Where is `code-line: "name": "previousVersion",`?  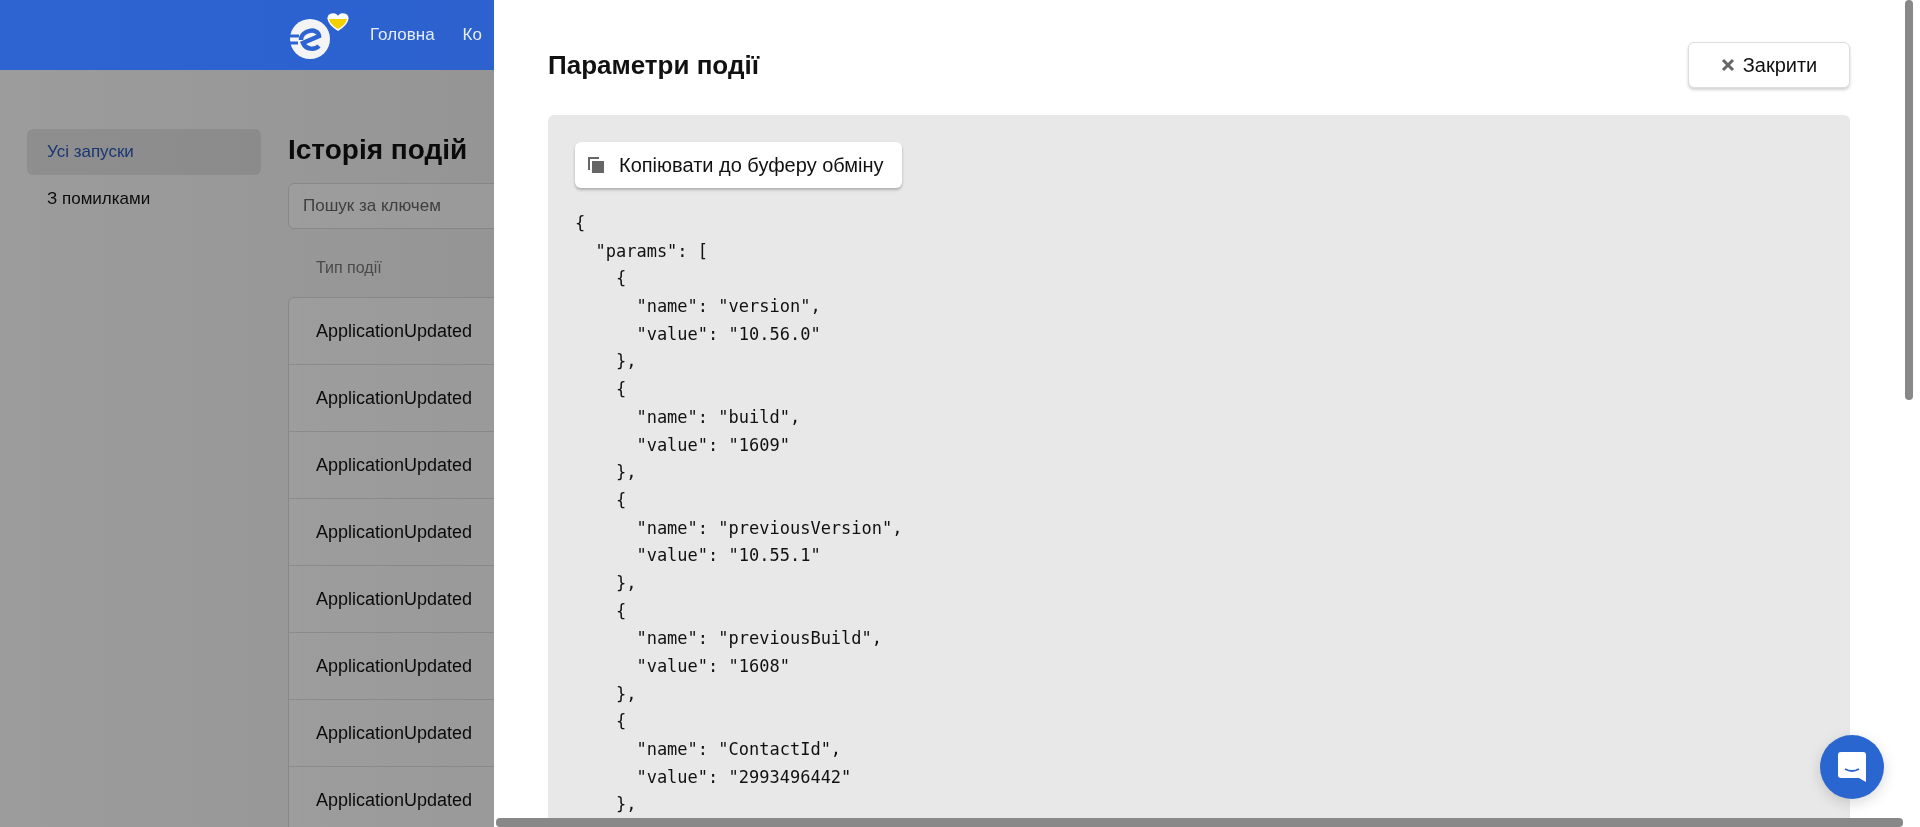
code-line: "name": "previousVersion", is located at coordinates (769, 528).